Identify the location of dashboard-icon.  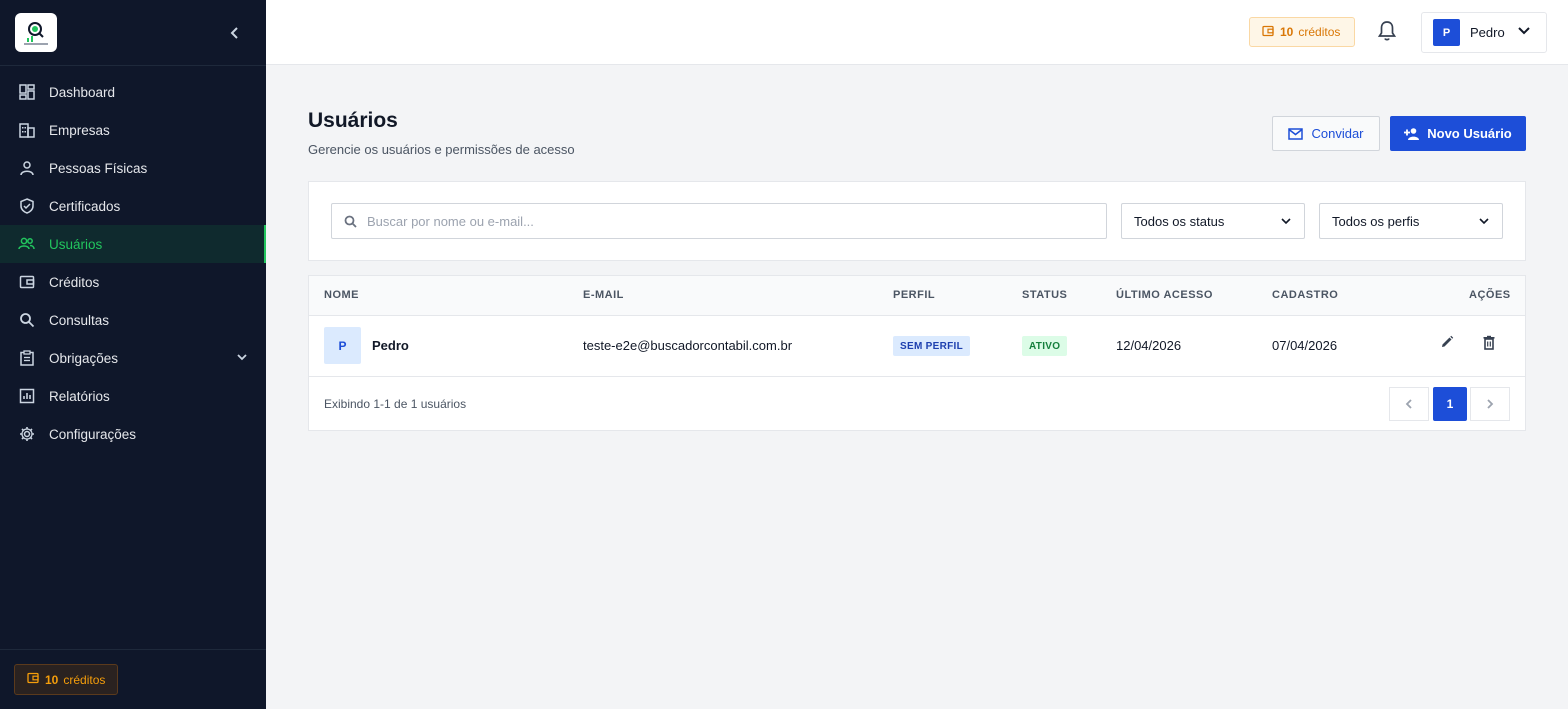
(26, 92).